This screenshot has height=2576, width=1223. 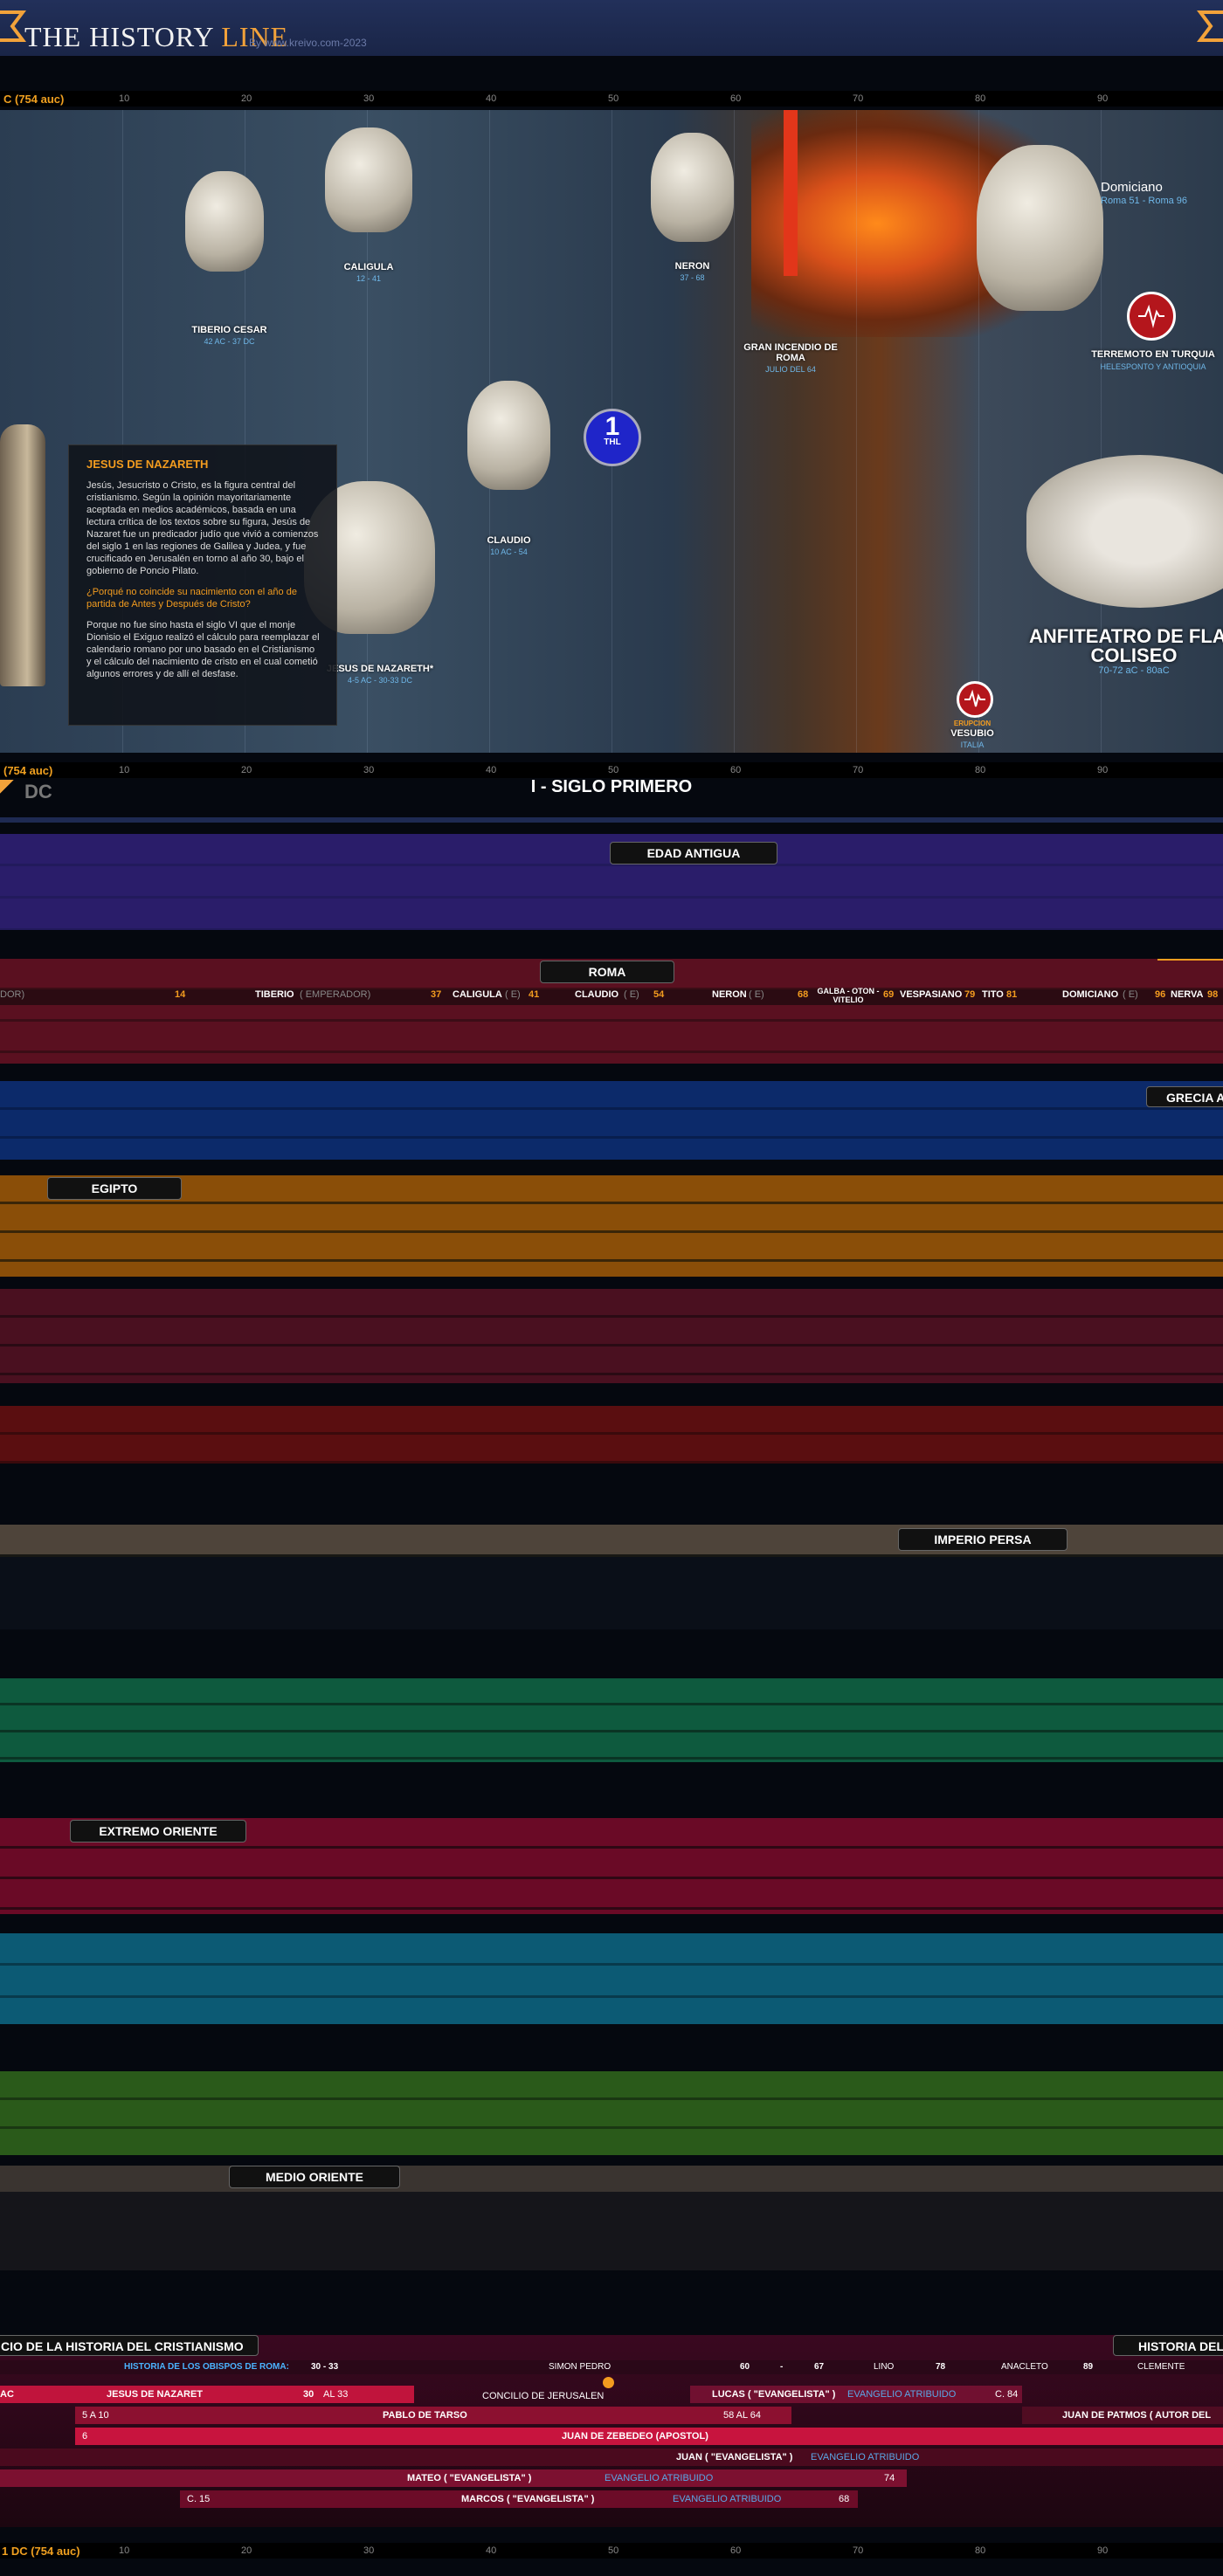 I want to click on gran-incendio-label: GRAN INCENDIO DE ROMA, so click(x=791, y=352).